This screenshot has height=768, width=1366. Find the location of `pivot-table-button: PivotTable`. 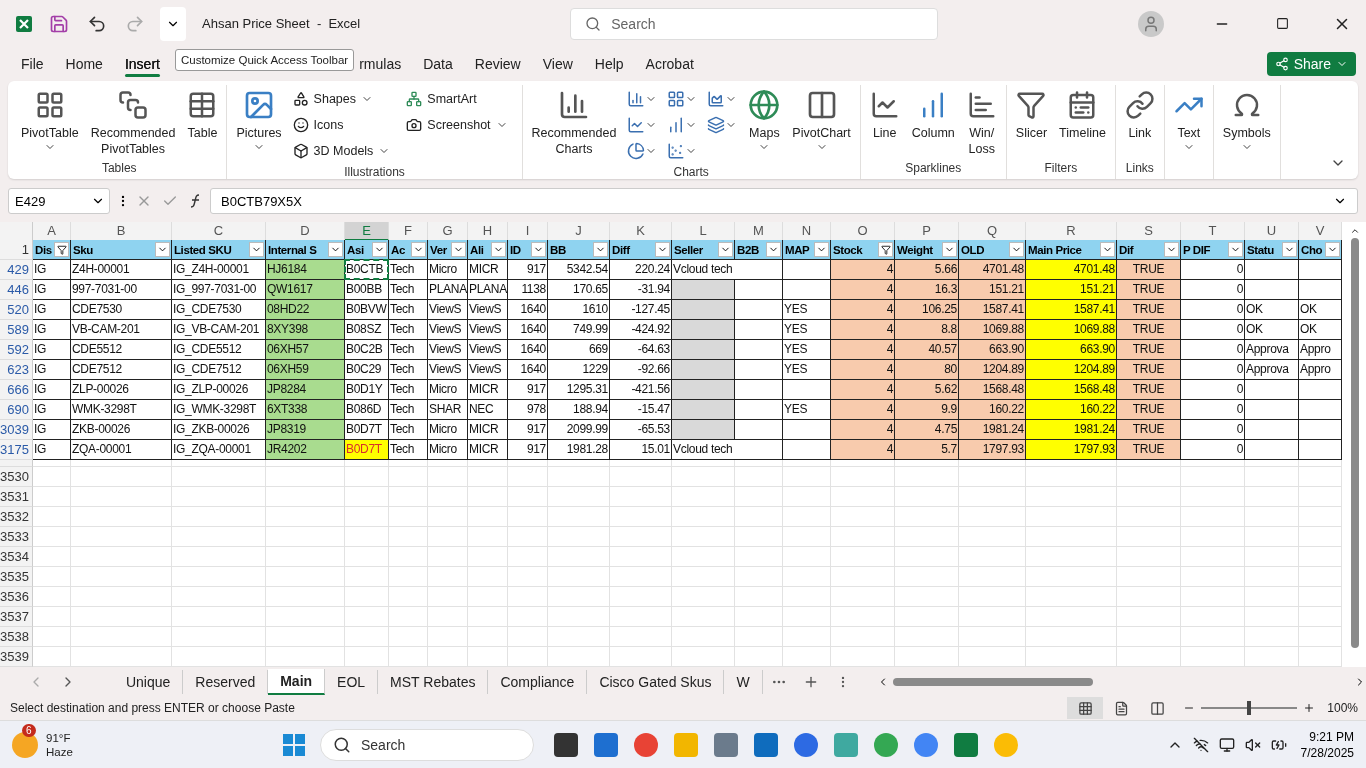

pivot-table-button: PivotTable is located at coordinates (50, 123).